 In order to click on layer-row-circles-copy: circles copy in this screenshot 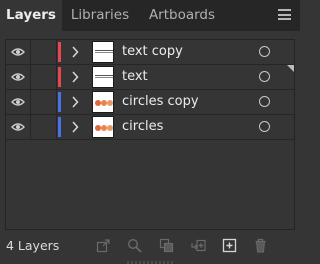, I will do `click(150, 102)`.